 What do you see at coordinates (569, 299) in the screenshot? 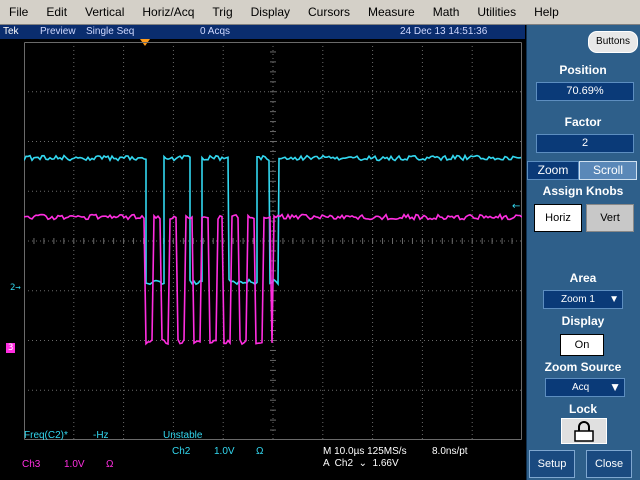
I see `area-value: Zoom 1` at bounding box center [569, 299].